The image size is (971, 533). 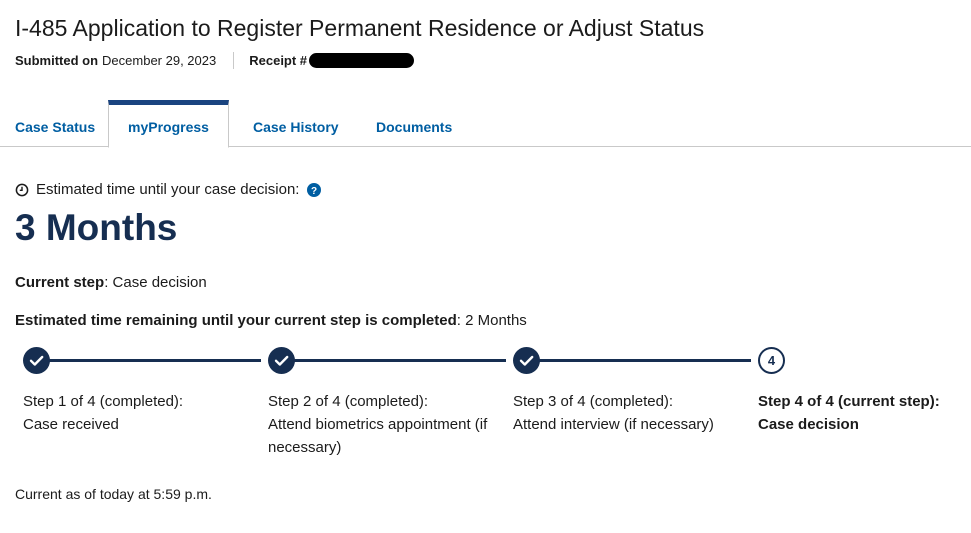 I want to click on tab-case-status: Case Status, so click(x=55, y=123).